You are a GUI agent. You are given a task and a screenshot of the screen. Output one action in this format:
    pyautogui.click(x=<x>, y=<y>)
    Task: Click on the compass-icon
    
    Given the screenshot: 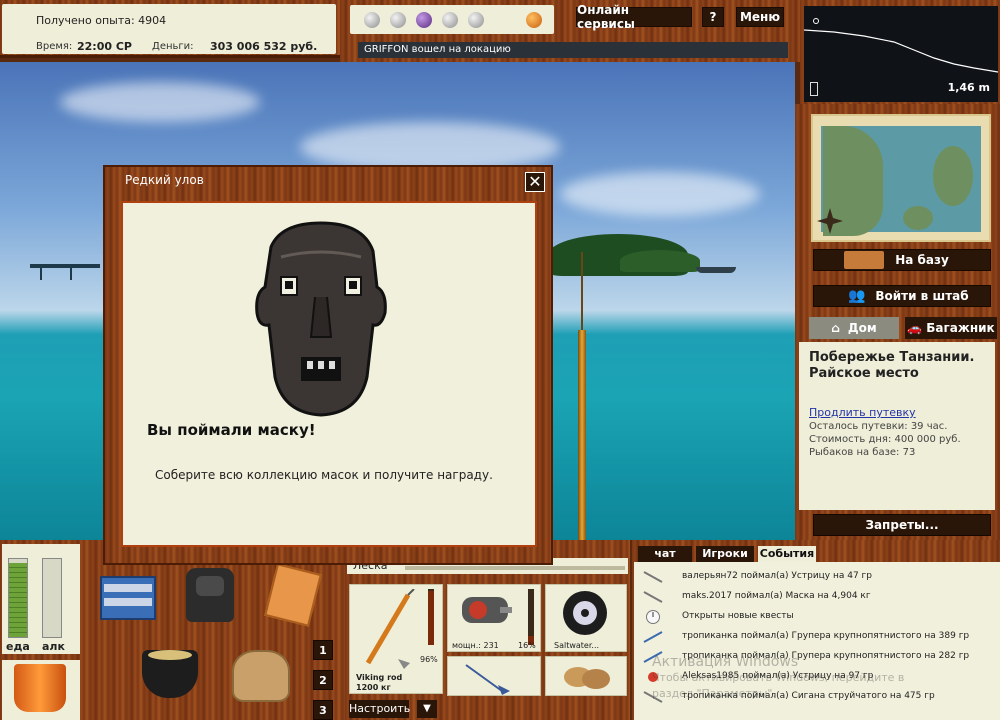 What is the action you would take?
    pyautogui.click(x=830, y=221)
    